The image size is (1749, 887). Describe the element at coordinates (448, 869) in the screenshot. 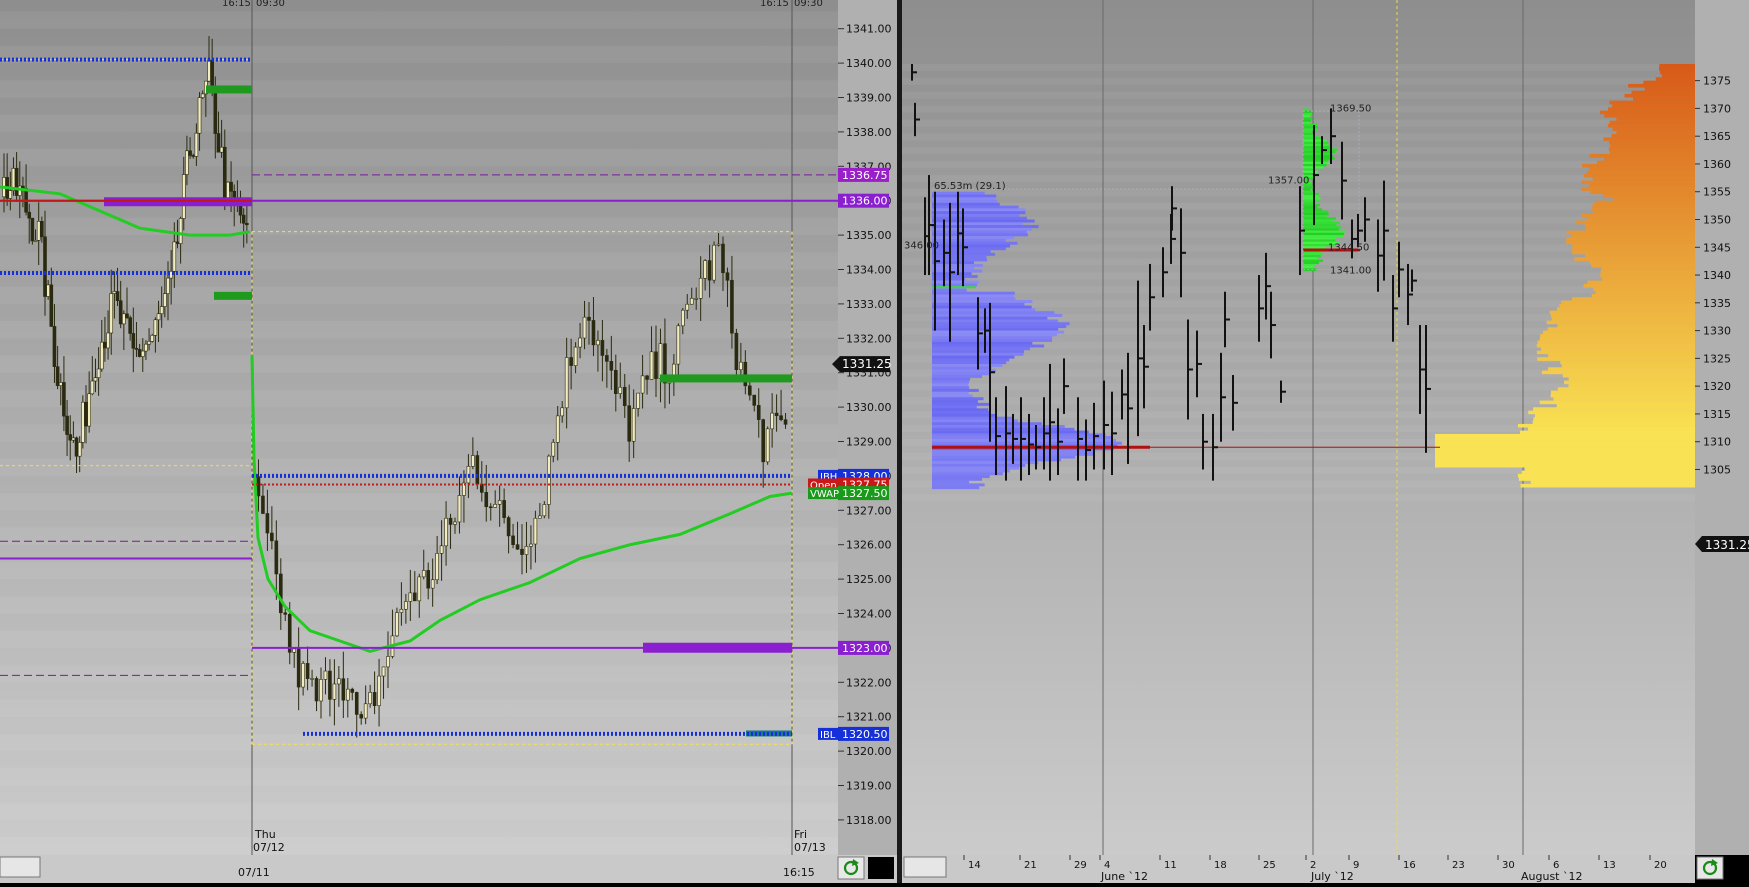

I see `left-time-axis` at that location.